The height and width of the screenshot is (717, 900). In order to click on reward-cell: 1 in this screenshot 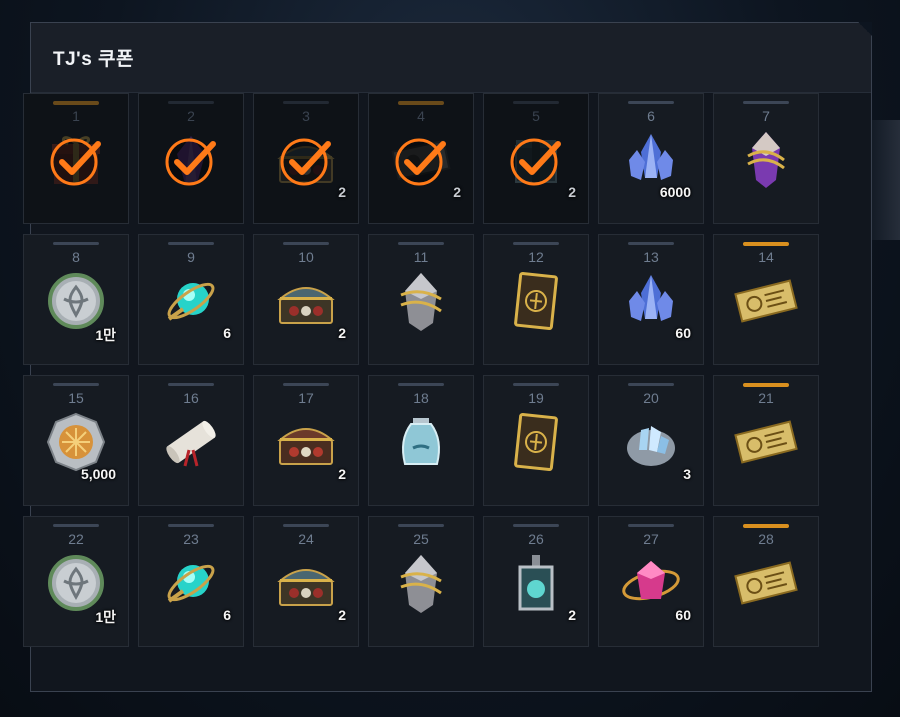, I will do `click(76, 158)`.